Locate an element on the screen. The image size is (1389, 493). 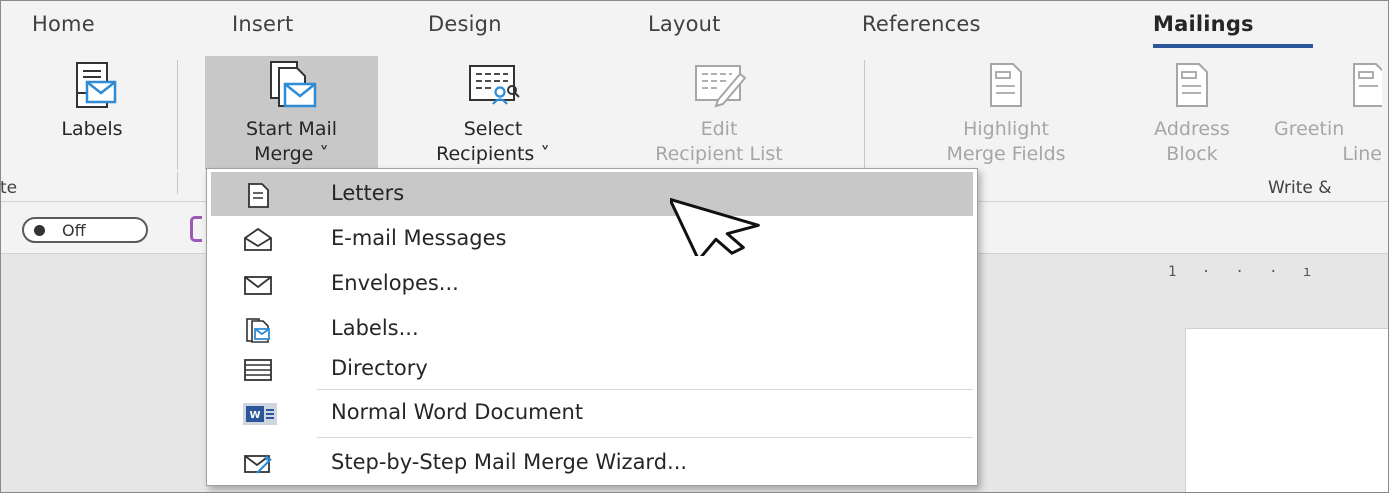
highlight-merge-fields-label-line2: Merge Fields is located at coordinates (1006, 154).